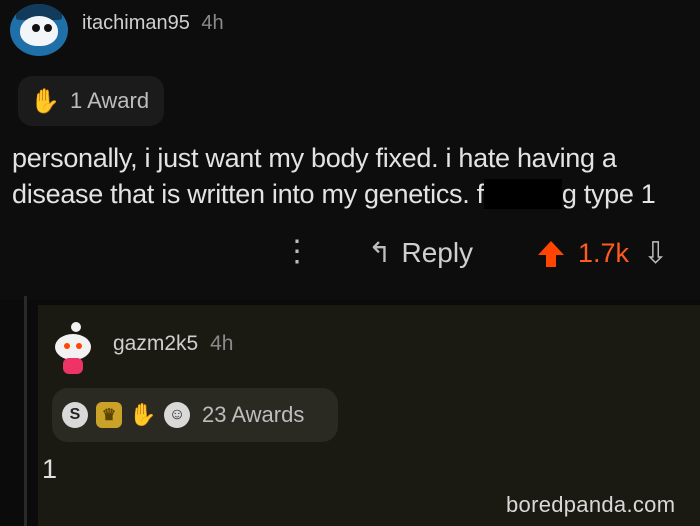 The width and height of the screenshot is (700, 526). What do you see at coordinates (109, 415) in the screenshot?
I see `gold-award-icon: ♛` at bounding box center [109, 415].